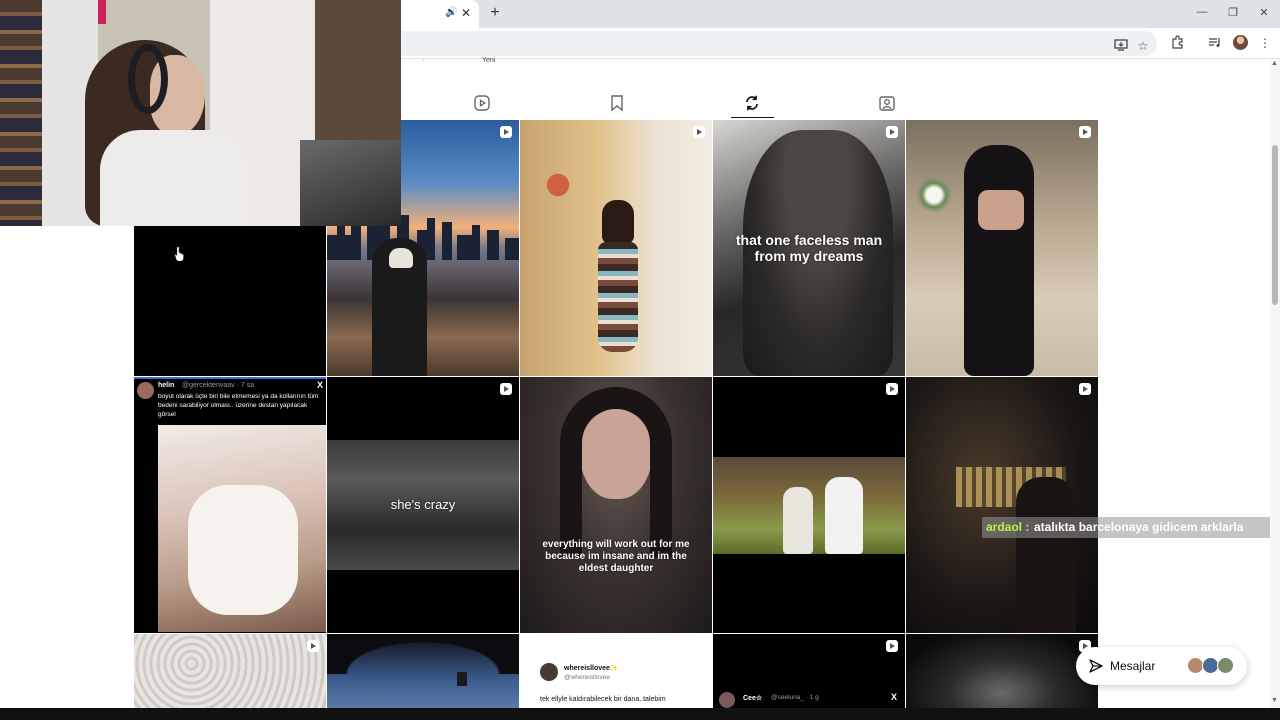 The height and width of the screenshot is (720, 1280). I want to click on reels-icon, so click(482, 103).